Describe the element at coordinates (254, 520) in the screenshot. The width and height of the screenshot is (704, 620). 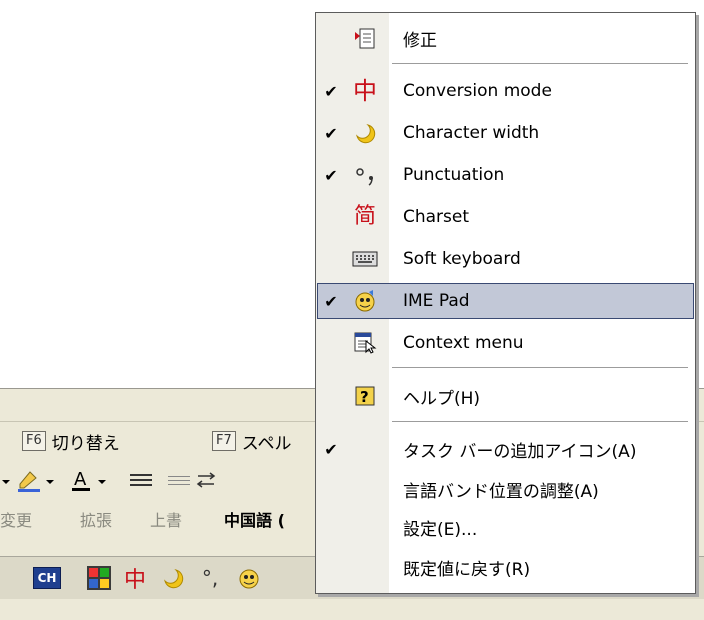
I see `status-language: 中国語 (` at that location.